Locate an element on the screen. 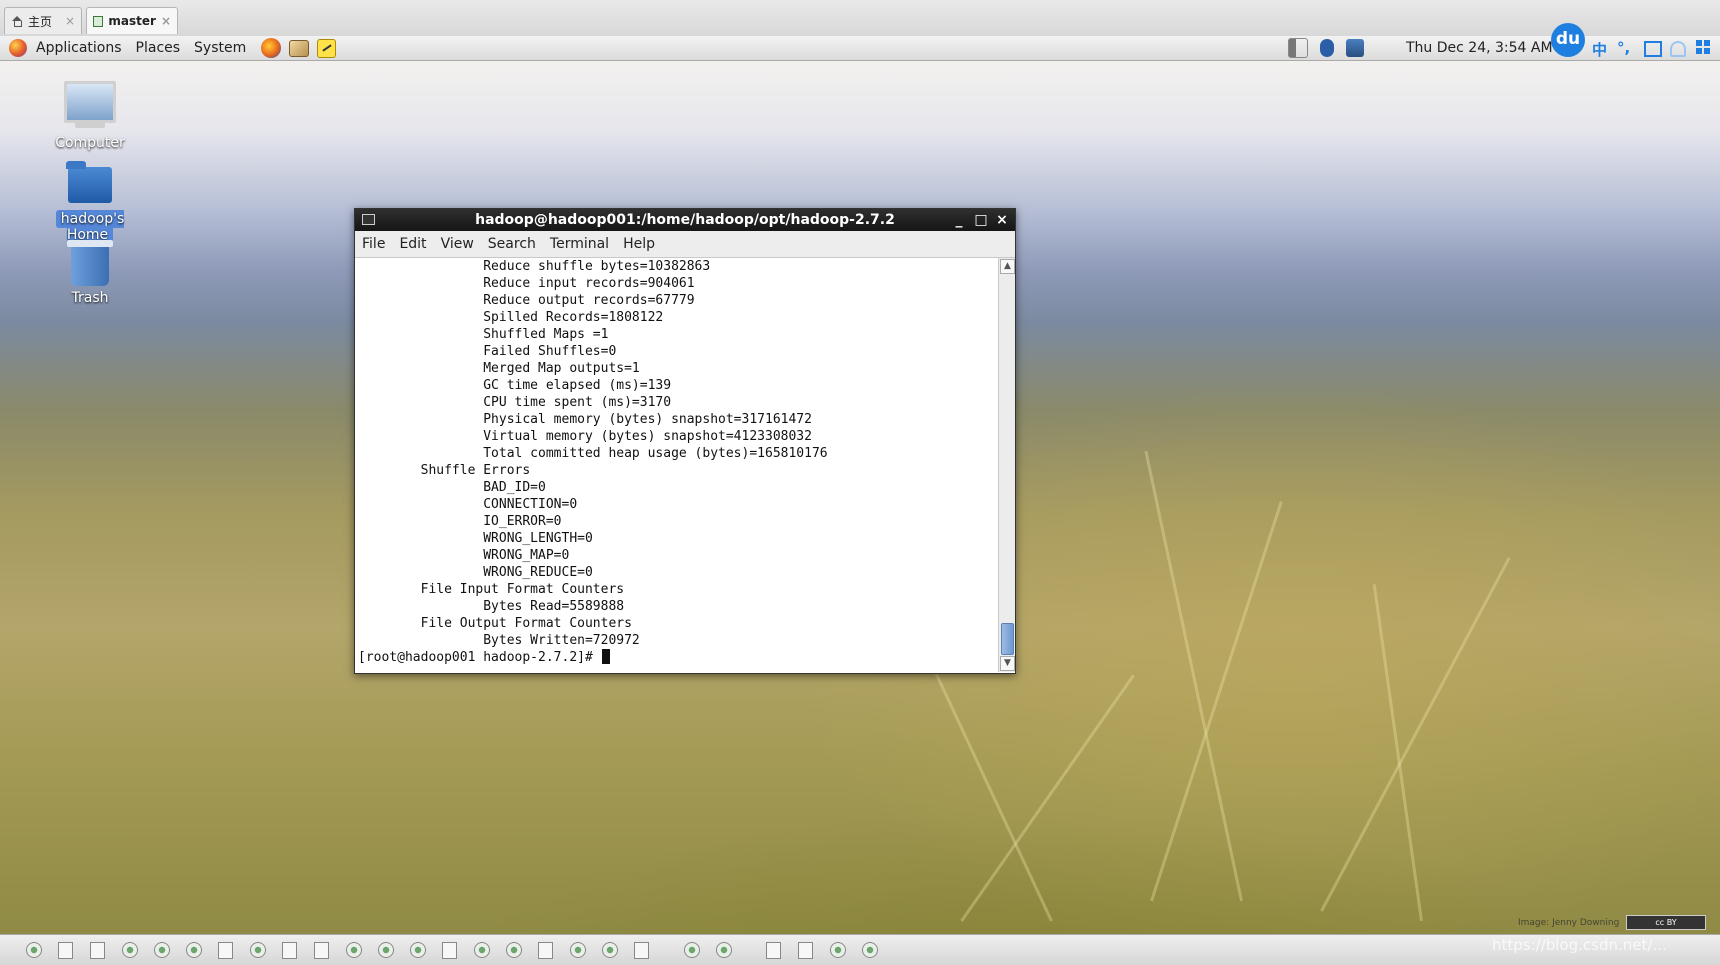 The height and width of the screenshot is (965, 1720). desktop-icon-trash: Trash is located at coordinates (90, 273).